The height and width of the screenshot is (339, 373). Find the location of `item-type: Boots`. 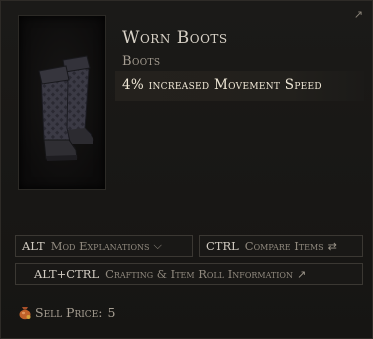

item-type: Boots is located at coordinates (141, 61).